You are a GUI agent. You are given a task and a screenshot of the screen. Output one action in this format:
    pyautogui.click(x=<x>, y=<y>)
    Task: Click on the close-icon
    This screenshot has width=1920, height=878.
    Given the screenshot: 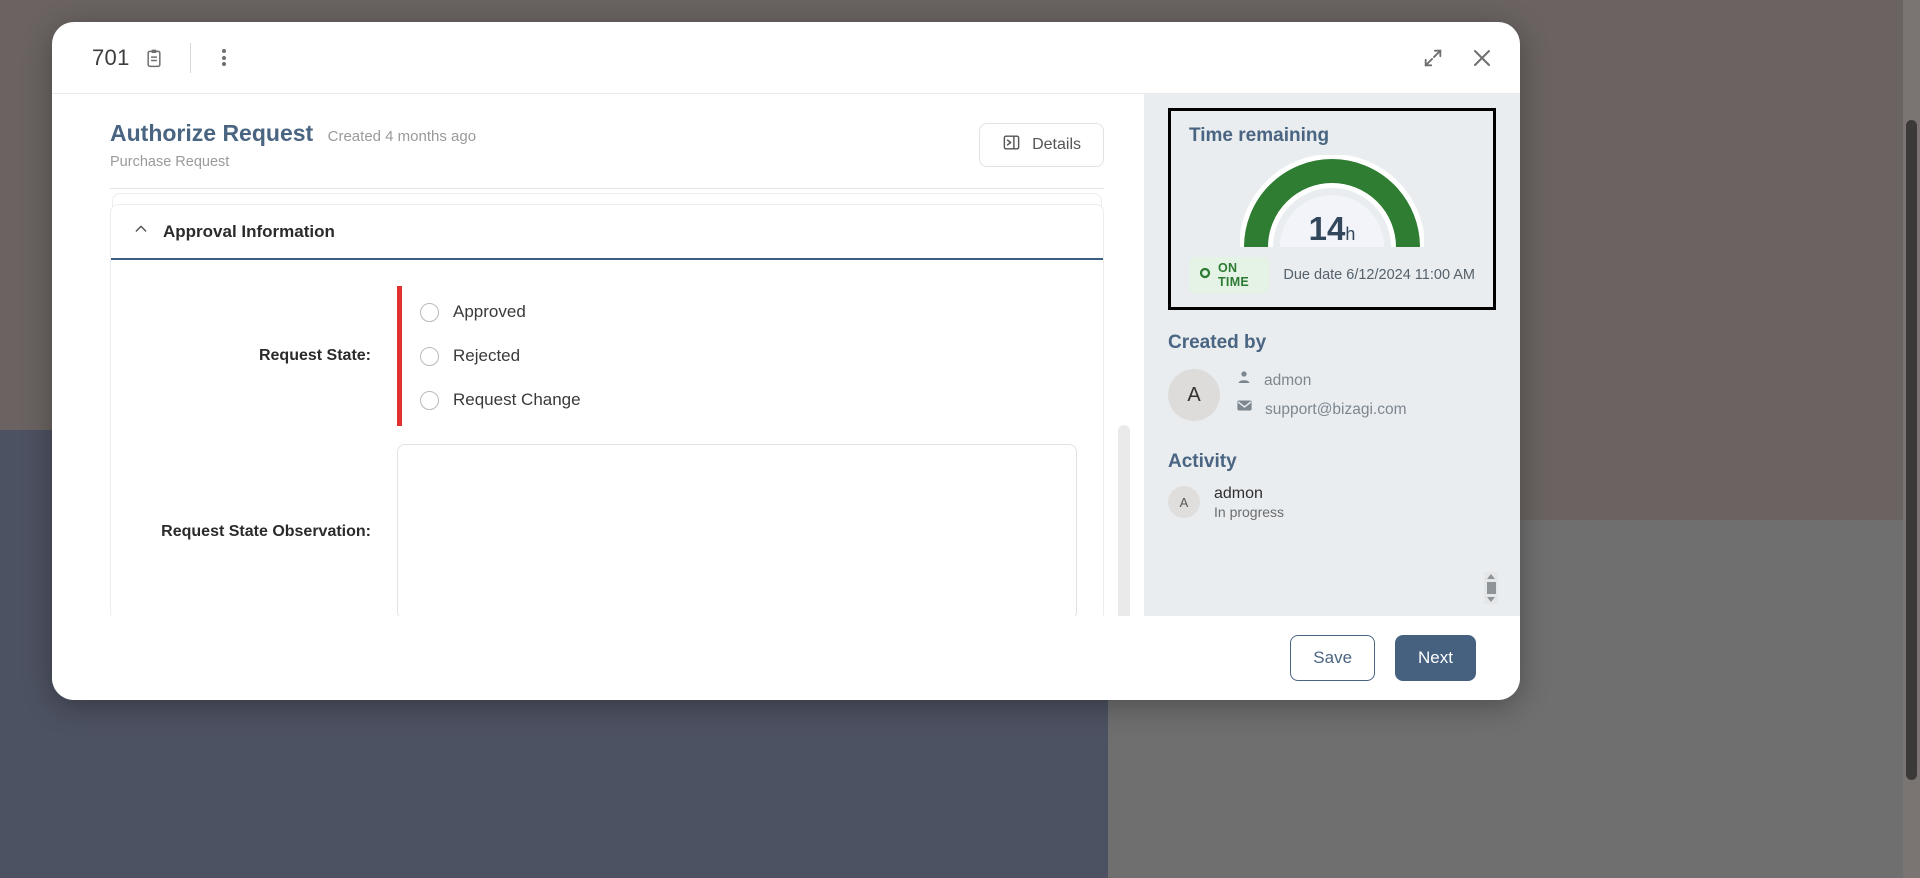 What is the action you would take?
    pyautogui.click(x=1482, y=58)
    